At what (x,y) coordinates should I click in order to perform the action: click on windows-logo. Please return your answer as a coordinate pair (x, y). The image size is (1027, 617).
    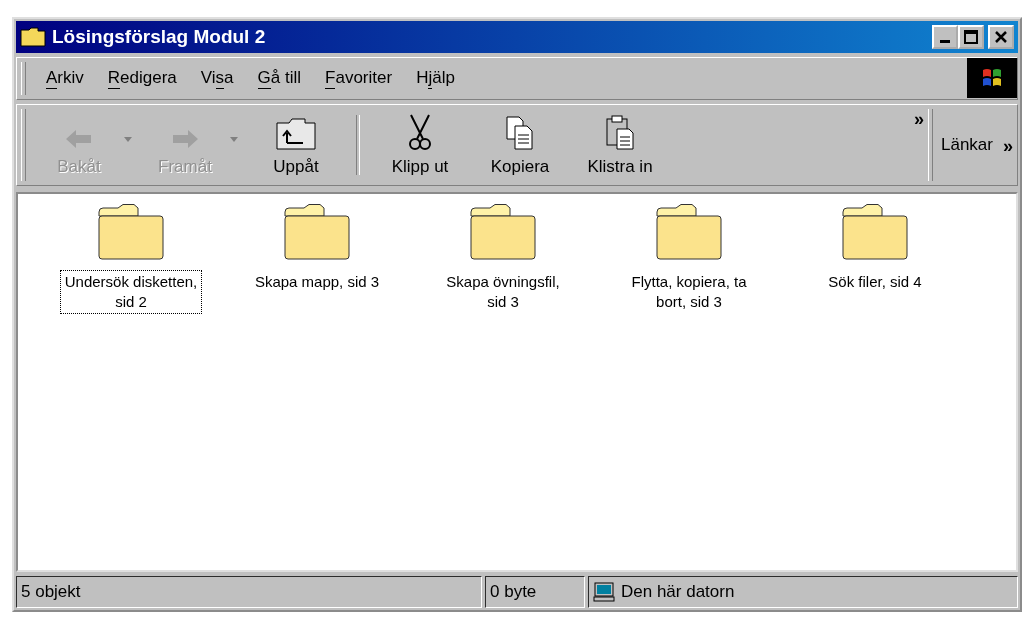
    Looking at the image, I should click on (992, 78).